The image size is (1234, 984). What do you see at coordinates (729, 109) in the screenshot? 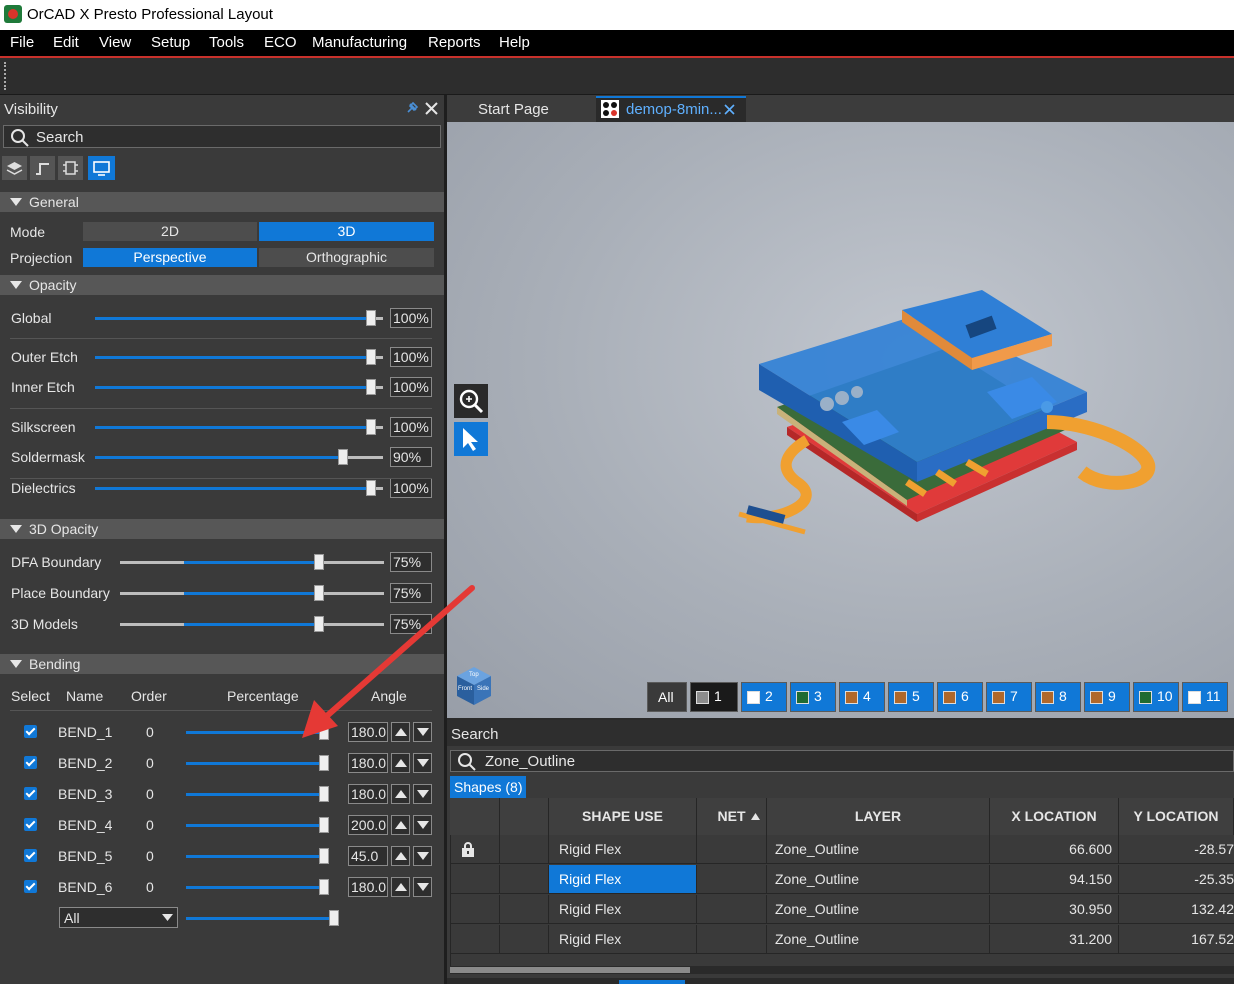
I see `close-tab-icon` at bounding box center [729, 109].